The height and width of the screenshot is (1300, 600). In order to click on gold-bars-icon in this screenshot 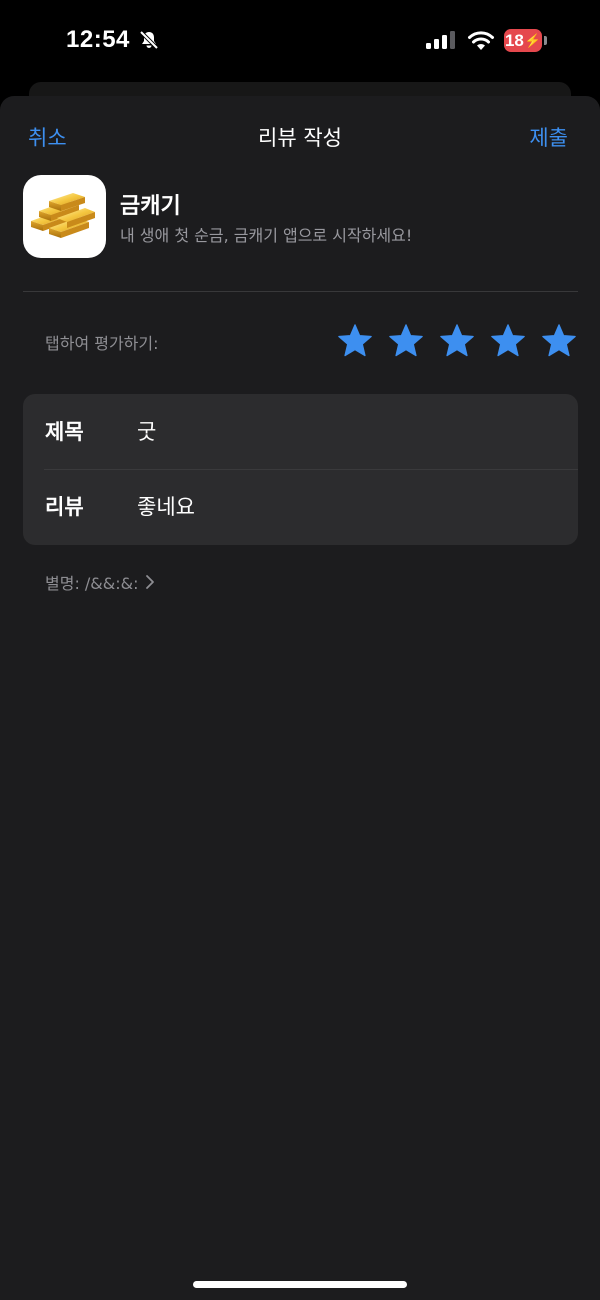, I will do `click(64, 216)`.